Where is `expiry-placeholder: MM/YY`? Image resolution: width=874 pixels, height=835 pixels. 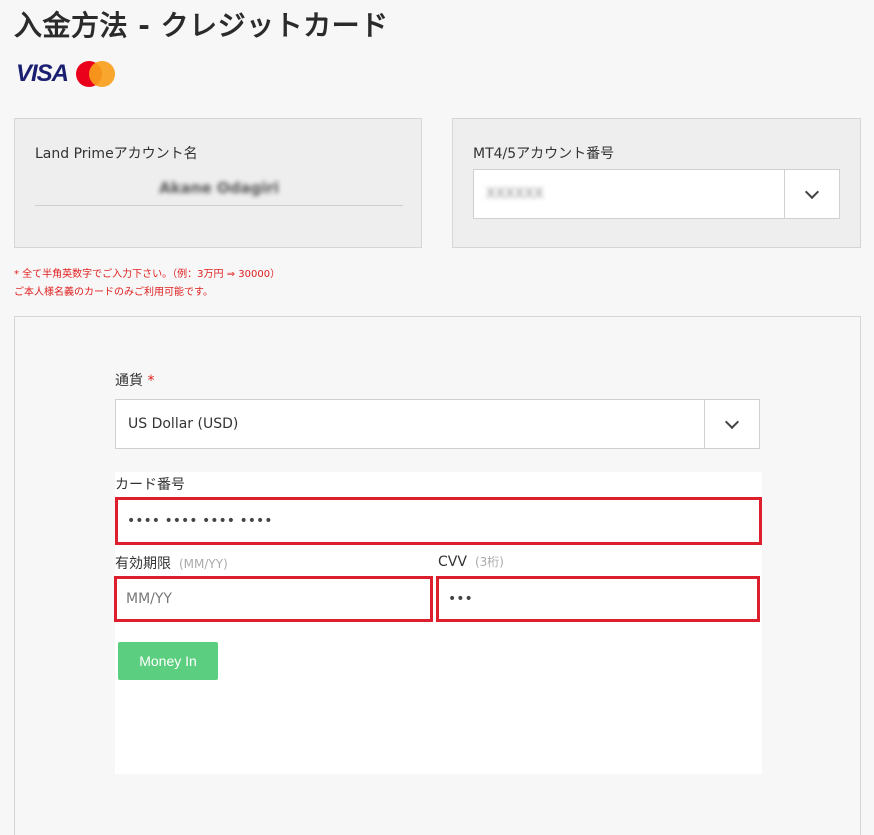
expiry-placeholder: MM/YY is located at coordinates (149, 599).